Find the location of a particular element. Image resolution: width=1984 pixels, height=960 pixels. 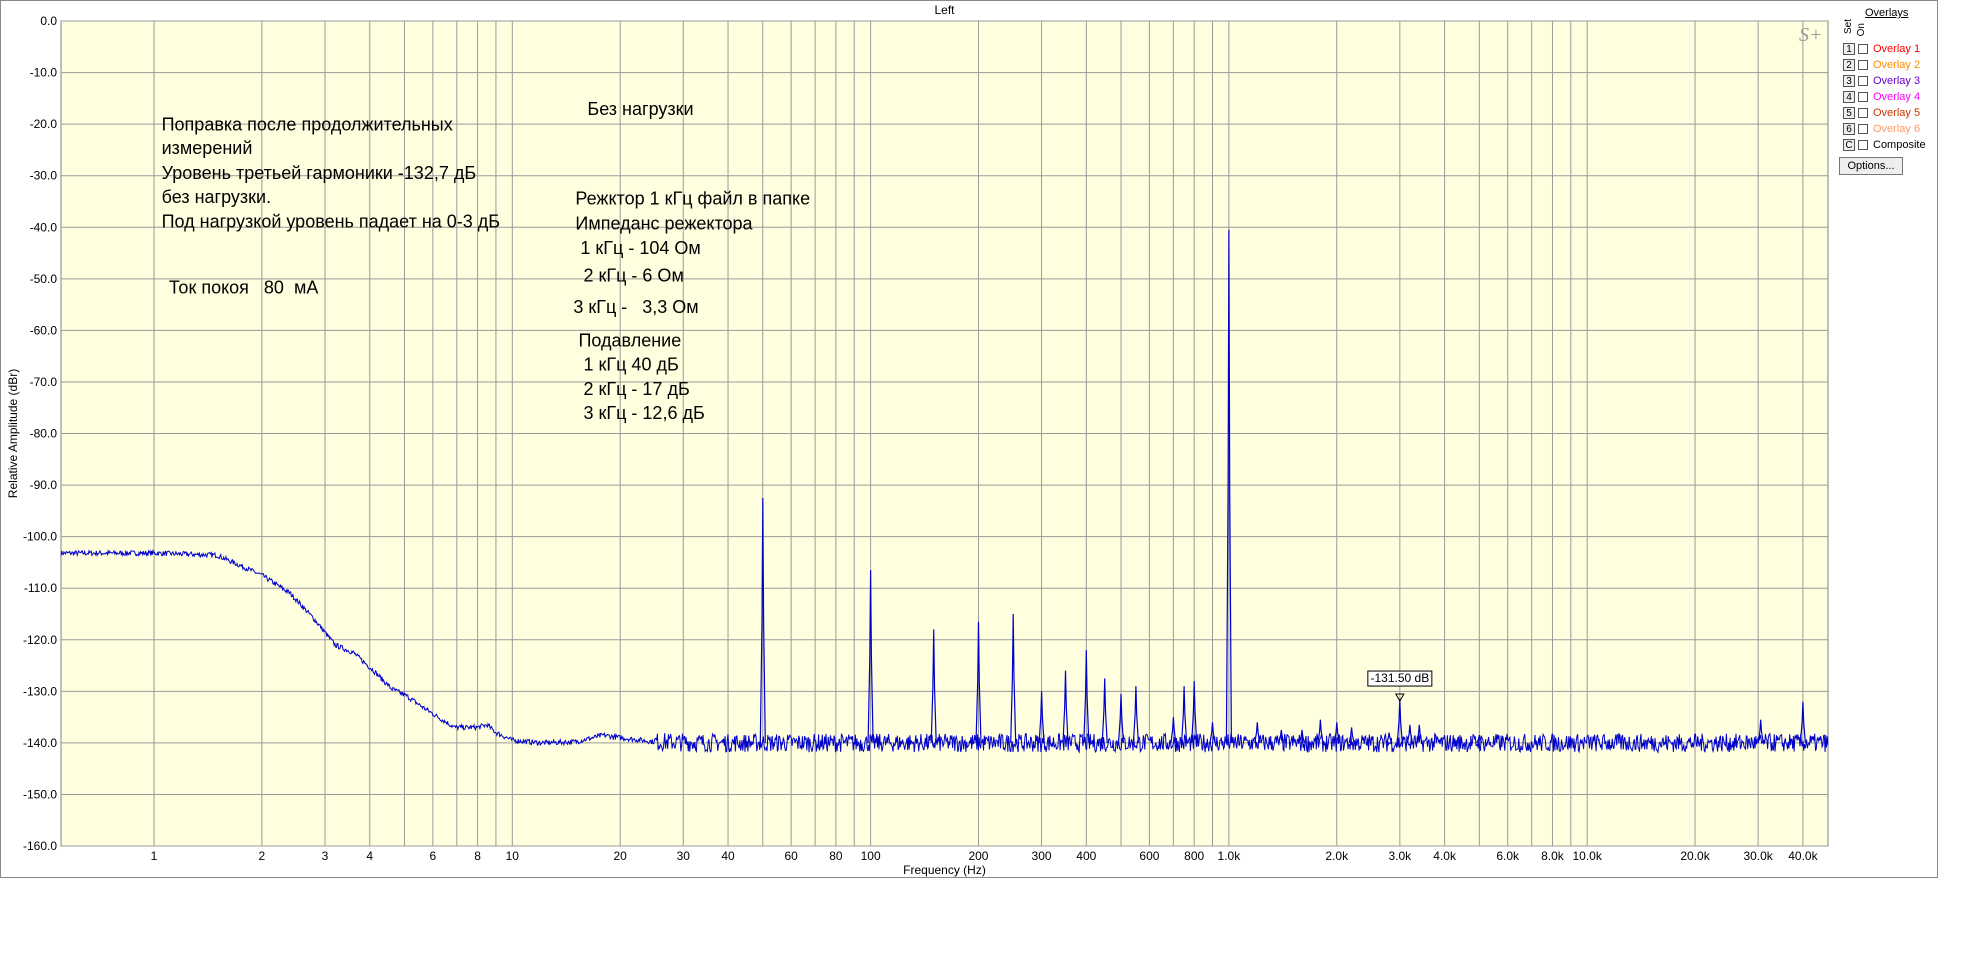

x-tick-label: 2.0k is located at coordinates (1337, 856).